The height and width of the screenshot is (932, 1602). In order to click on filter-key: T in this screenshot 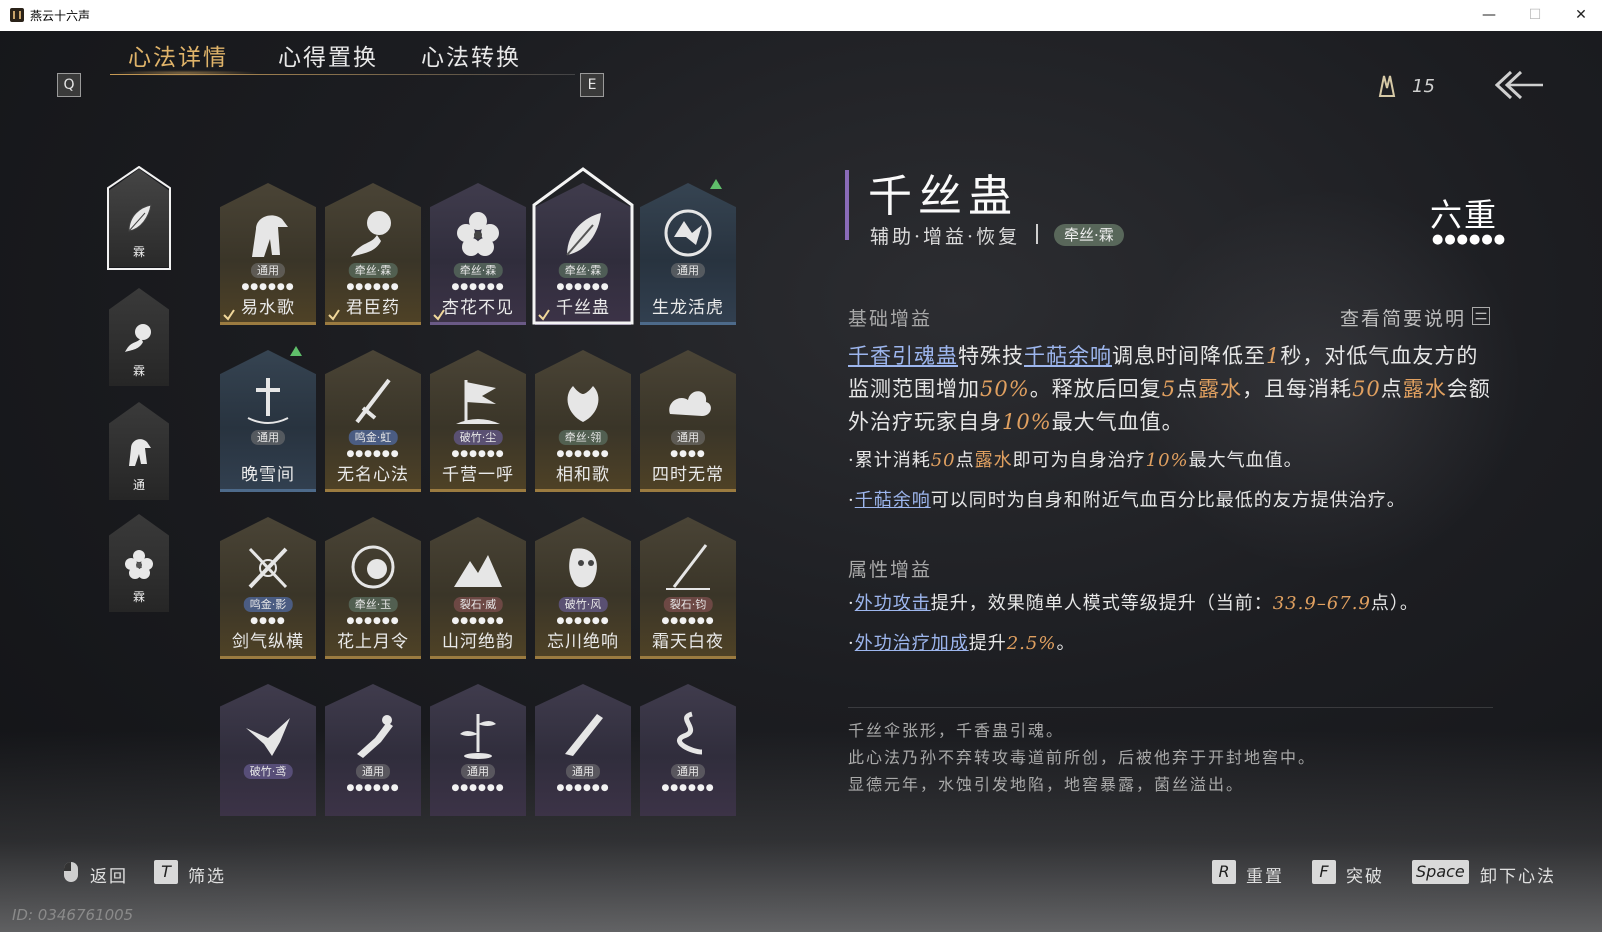, I will do `click(166, 872)`.